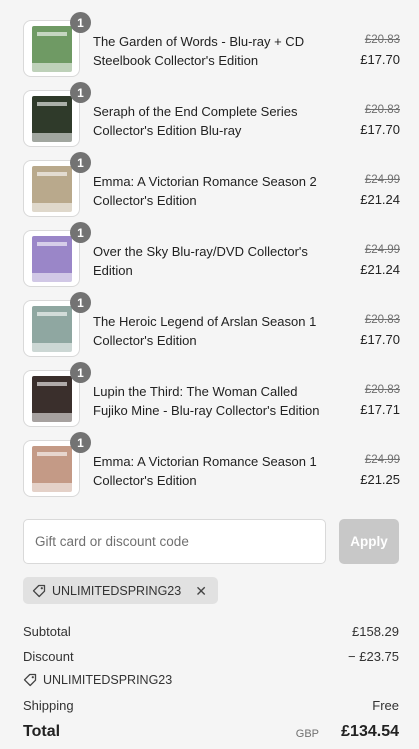 The width and height of the screenshot is (419, 749). I want to click on discount-form: Apply, so click(211, 541).